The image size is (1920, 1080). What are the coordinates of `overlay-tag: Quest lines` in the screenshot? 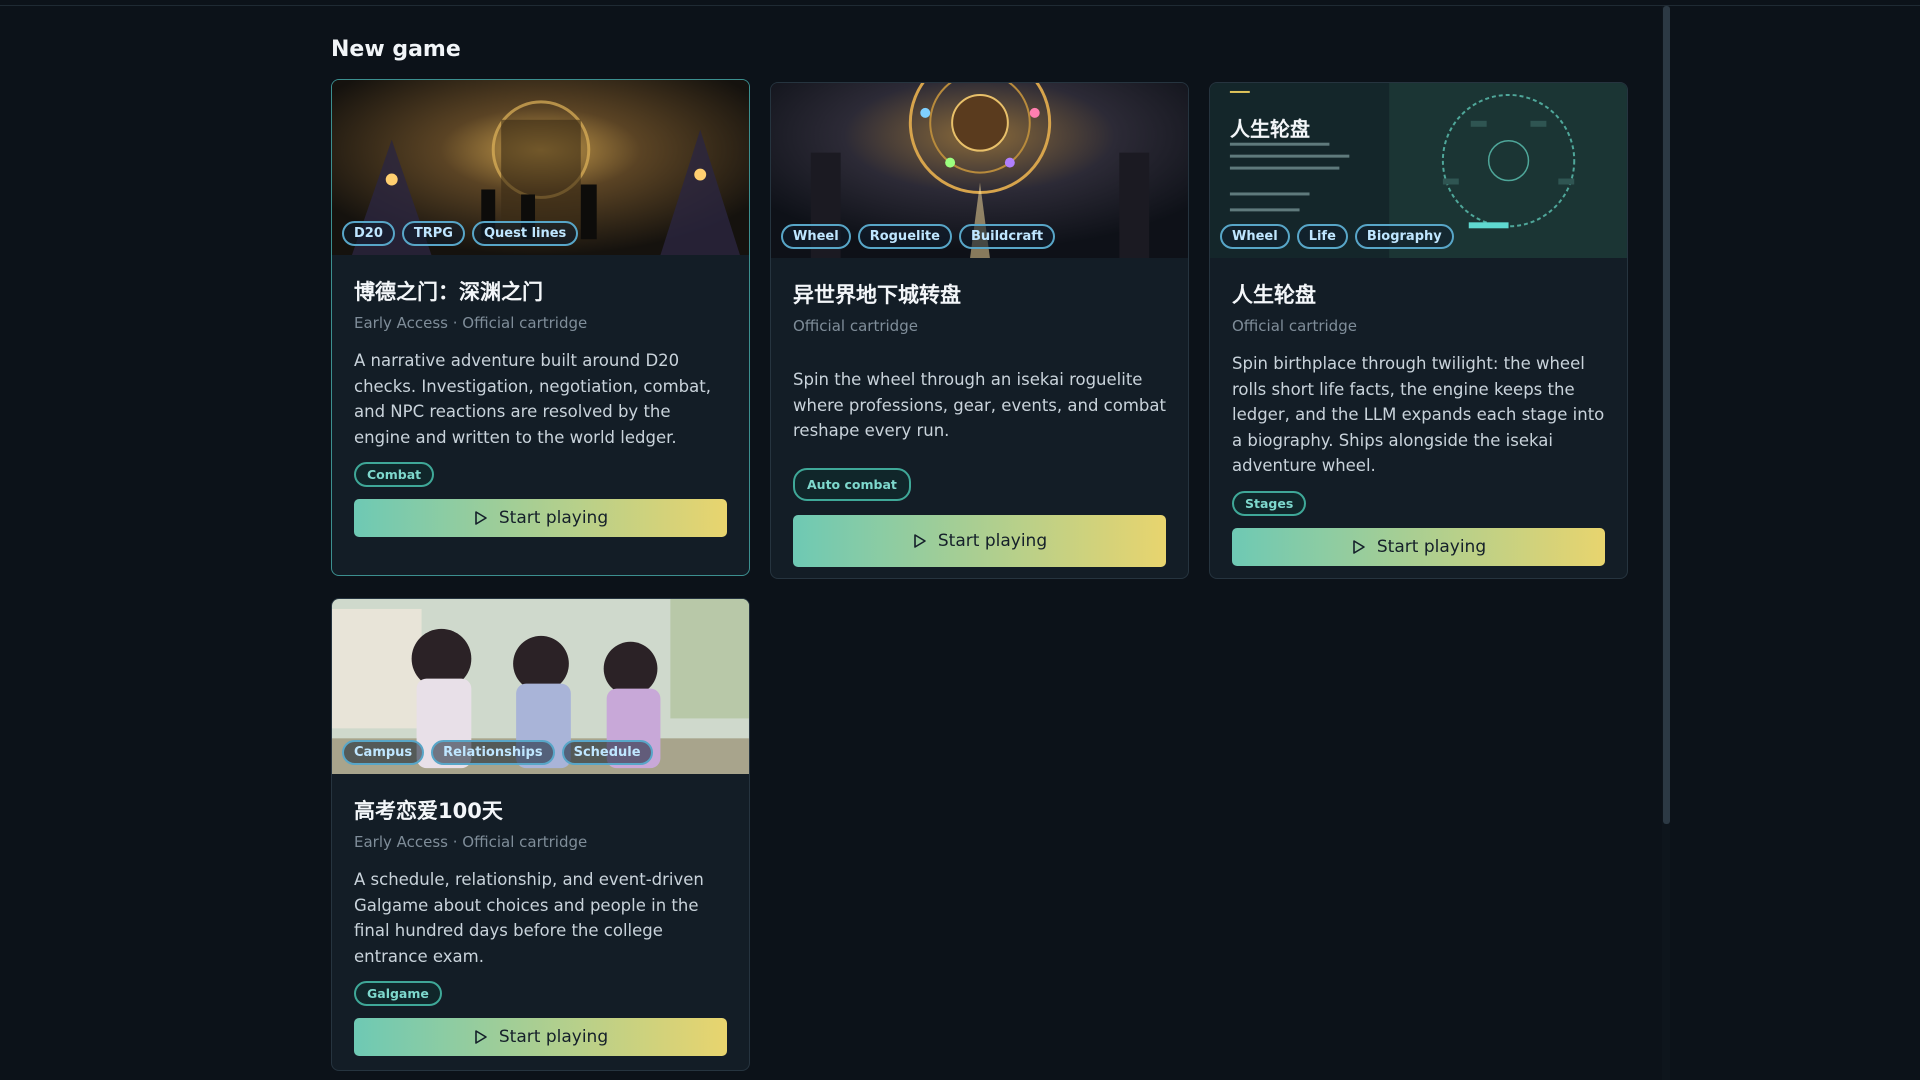 It's located at (525, 233).